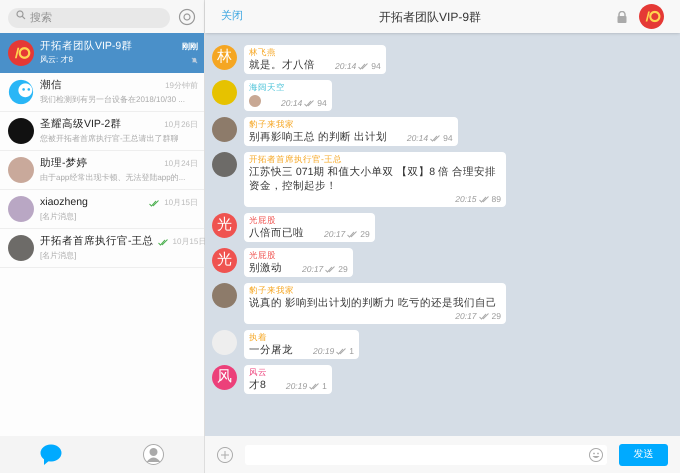 The height and width of the screenshot is (473, 680). I want to click on chat-name: 开拓者团队VIP-9群, so click(87, 46).